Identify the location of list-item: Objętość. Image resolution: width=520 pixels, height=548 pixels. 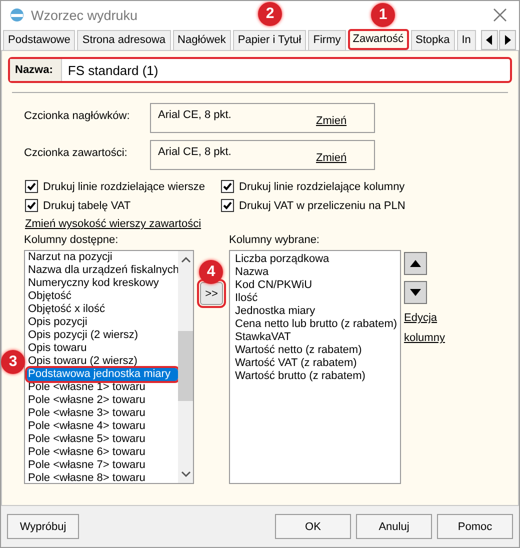
(102, 296).